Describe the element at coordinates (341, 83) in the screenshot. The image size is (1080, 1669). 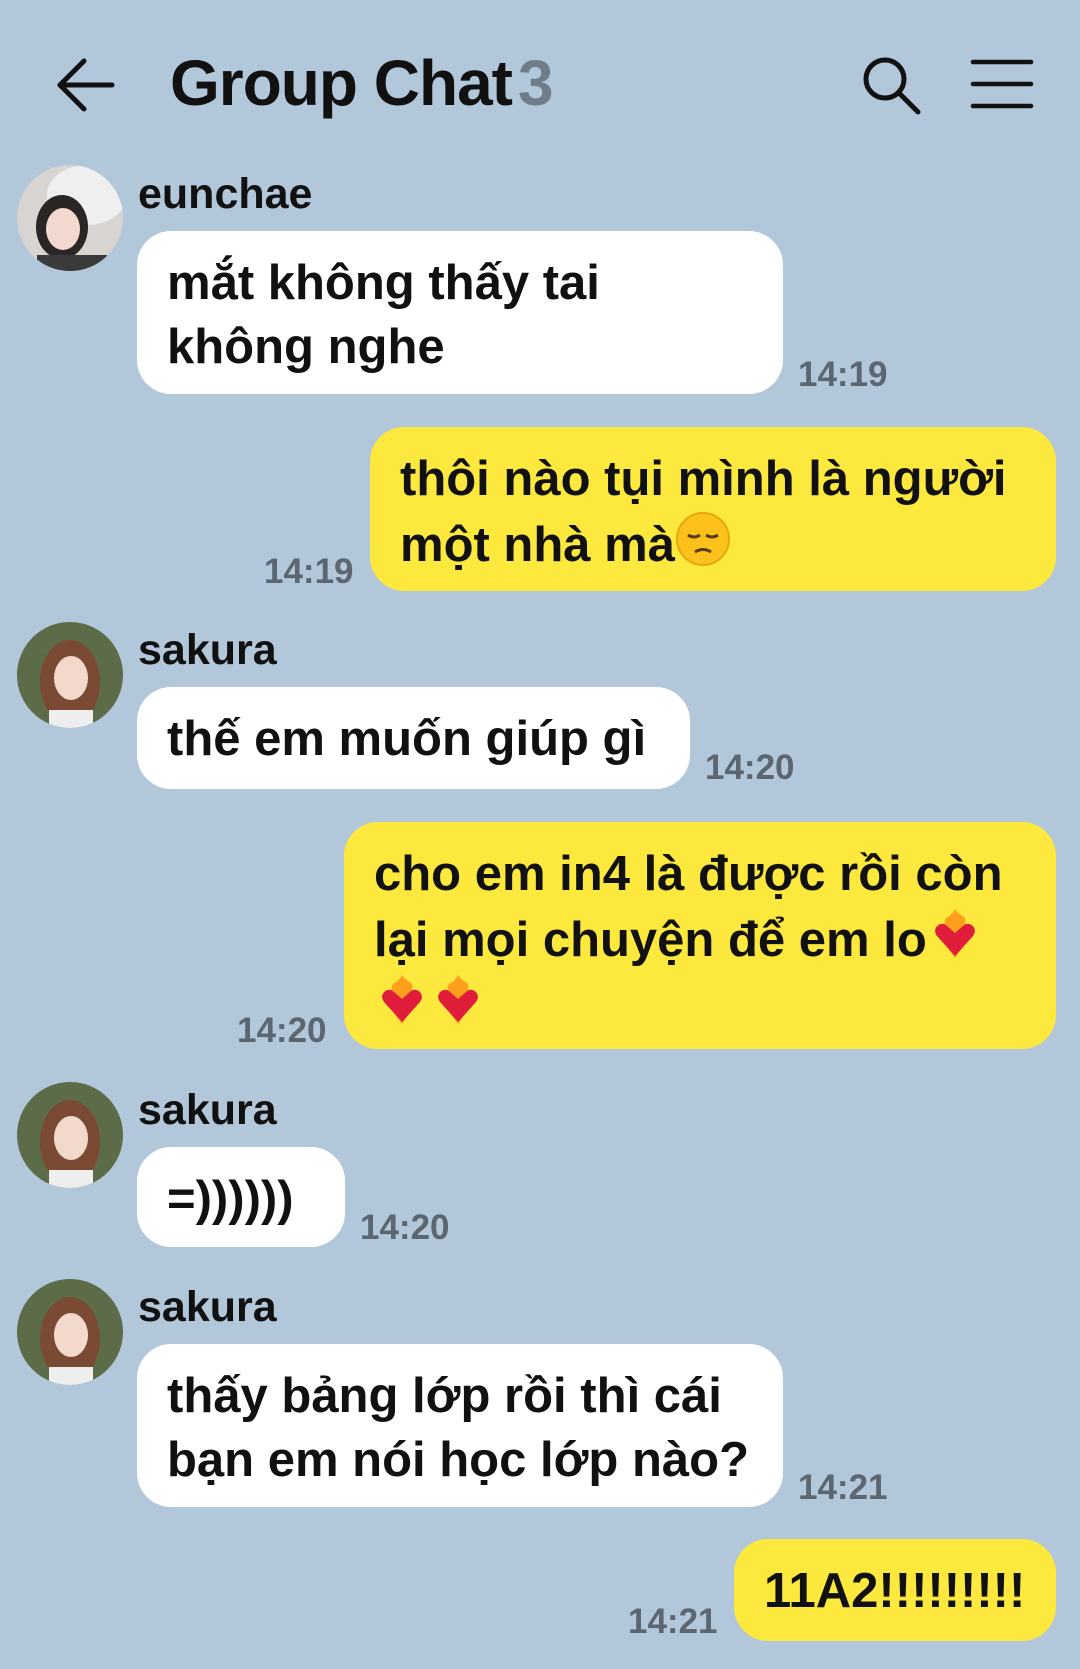
I see `chat-title-text: Group Chat` at that location.